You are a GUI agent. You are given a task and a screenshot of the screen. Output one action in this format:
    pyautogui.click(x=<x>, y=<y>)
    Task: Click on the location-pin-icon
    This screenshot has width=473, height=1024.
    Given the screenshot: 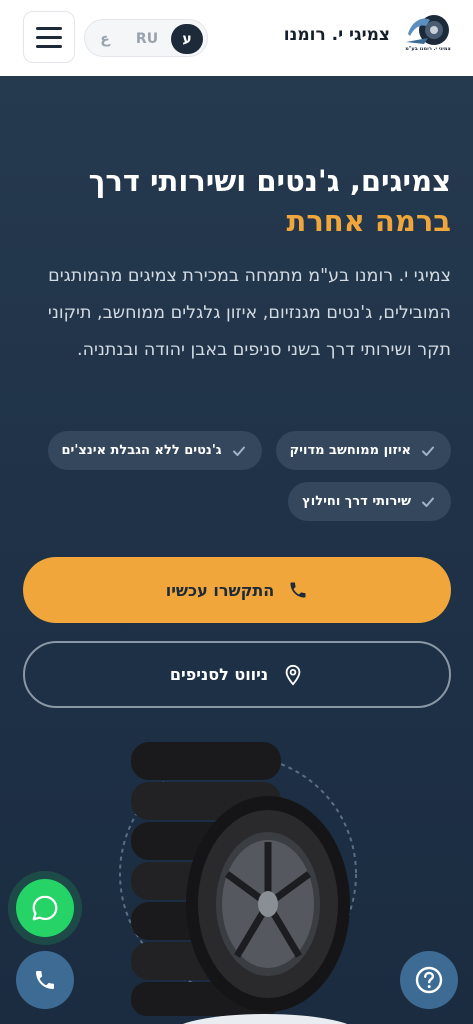 What is the action you would take?
    pyautogui.click(x=293, y=675)
    